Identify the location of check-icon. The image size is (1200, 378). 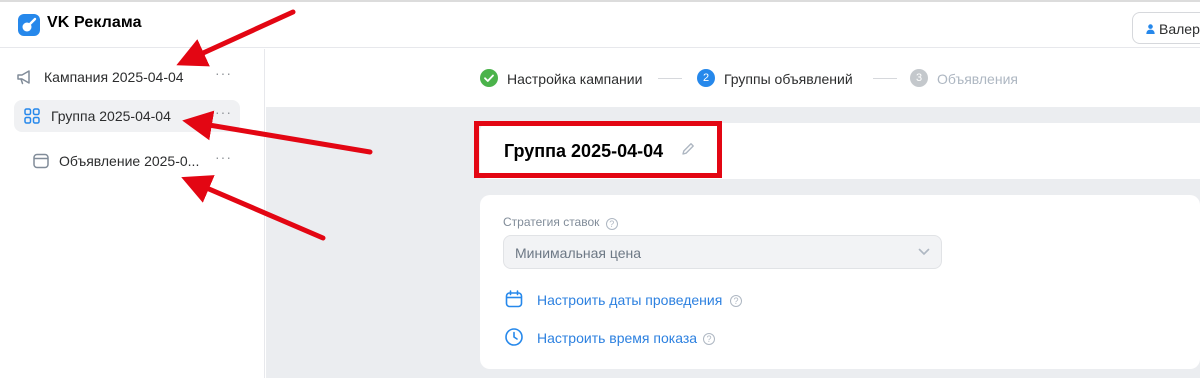
(489, 78).